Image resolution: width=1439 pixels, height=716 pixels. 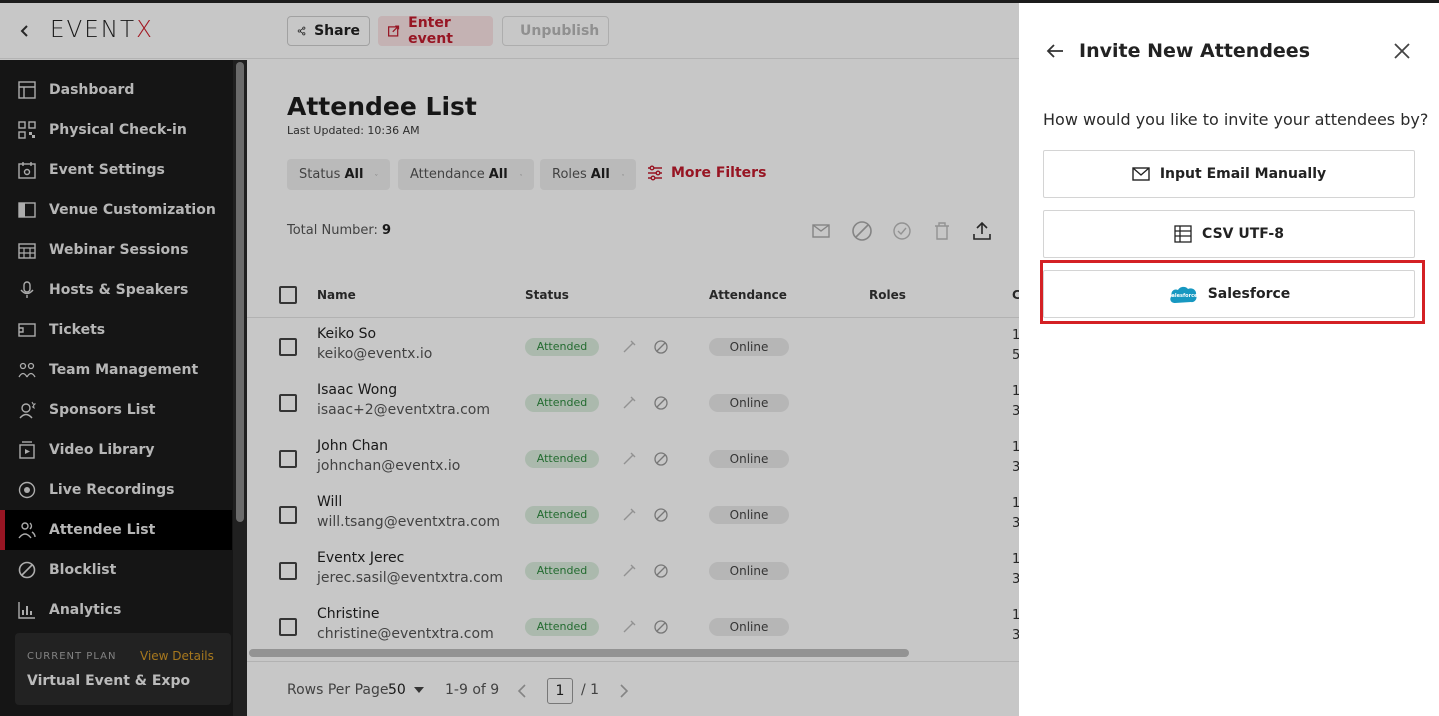 I want to click on close-icon, so click(x=1402, y=51).